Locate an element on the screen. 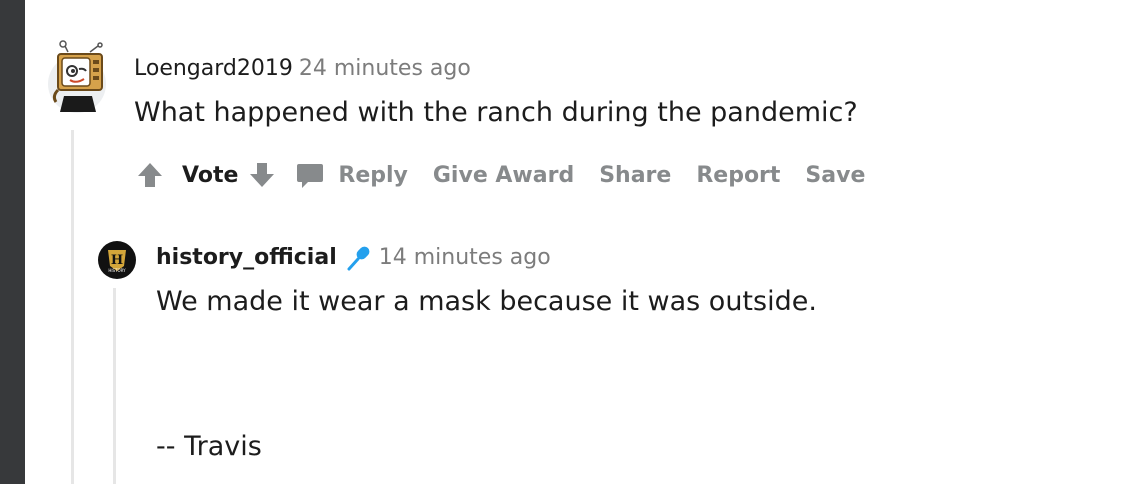 This screenshot has width=1128, height=484. give-award-label: Give Award is located at coordinates (503, 175).